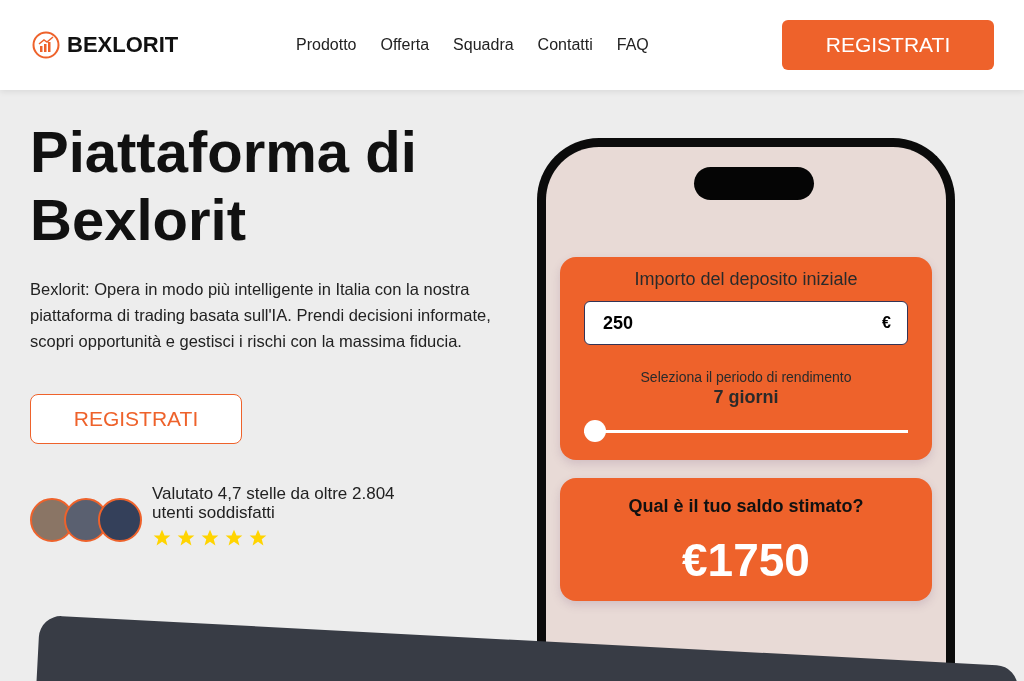  What do you see at coordinates (632, 45) in the screenshot?
I see `nav-link: FAQ` at bounding box center [632, 45].